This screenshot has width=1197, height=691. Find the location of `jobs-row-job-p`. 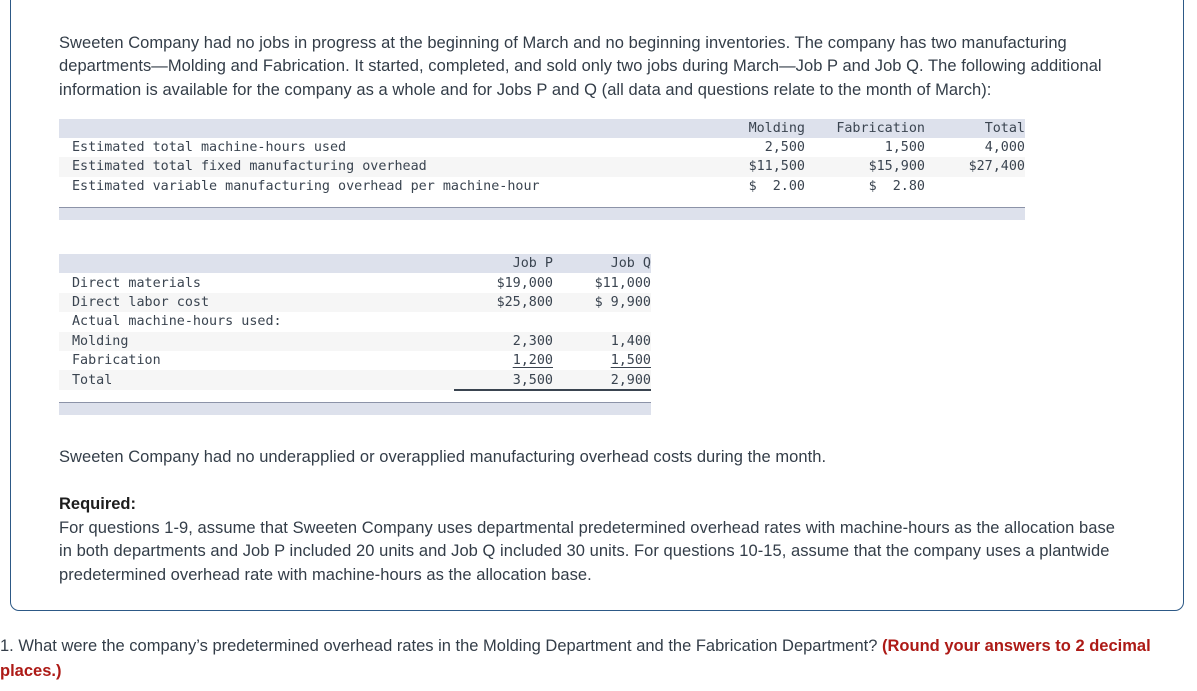

jobs-row-job-p is located at coordinates (503, 321).